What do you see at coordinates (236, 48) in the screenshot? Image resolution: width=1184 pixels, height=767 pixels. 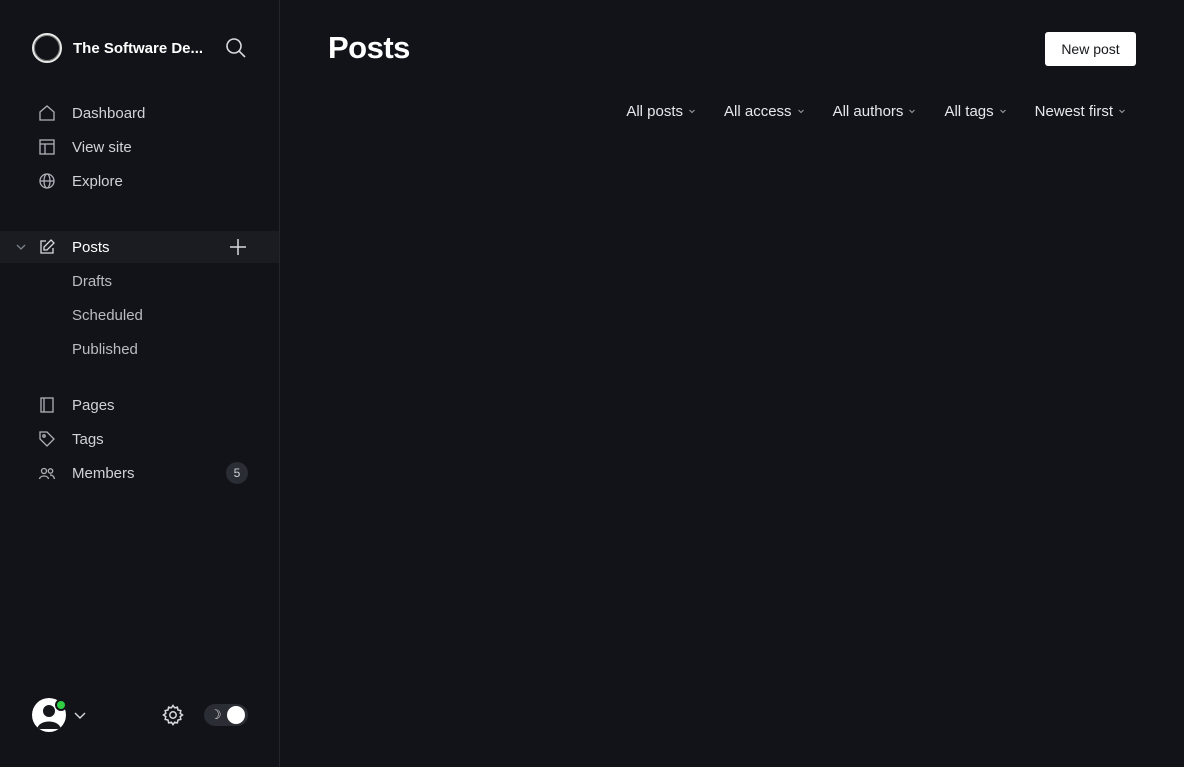 I see `search-icon` at bounding box center [236, 48].